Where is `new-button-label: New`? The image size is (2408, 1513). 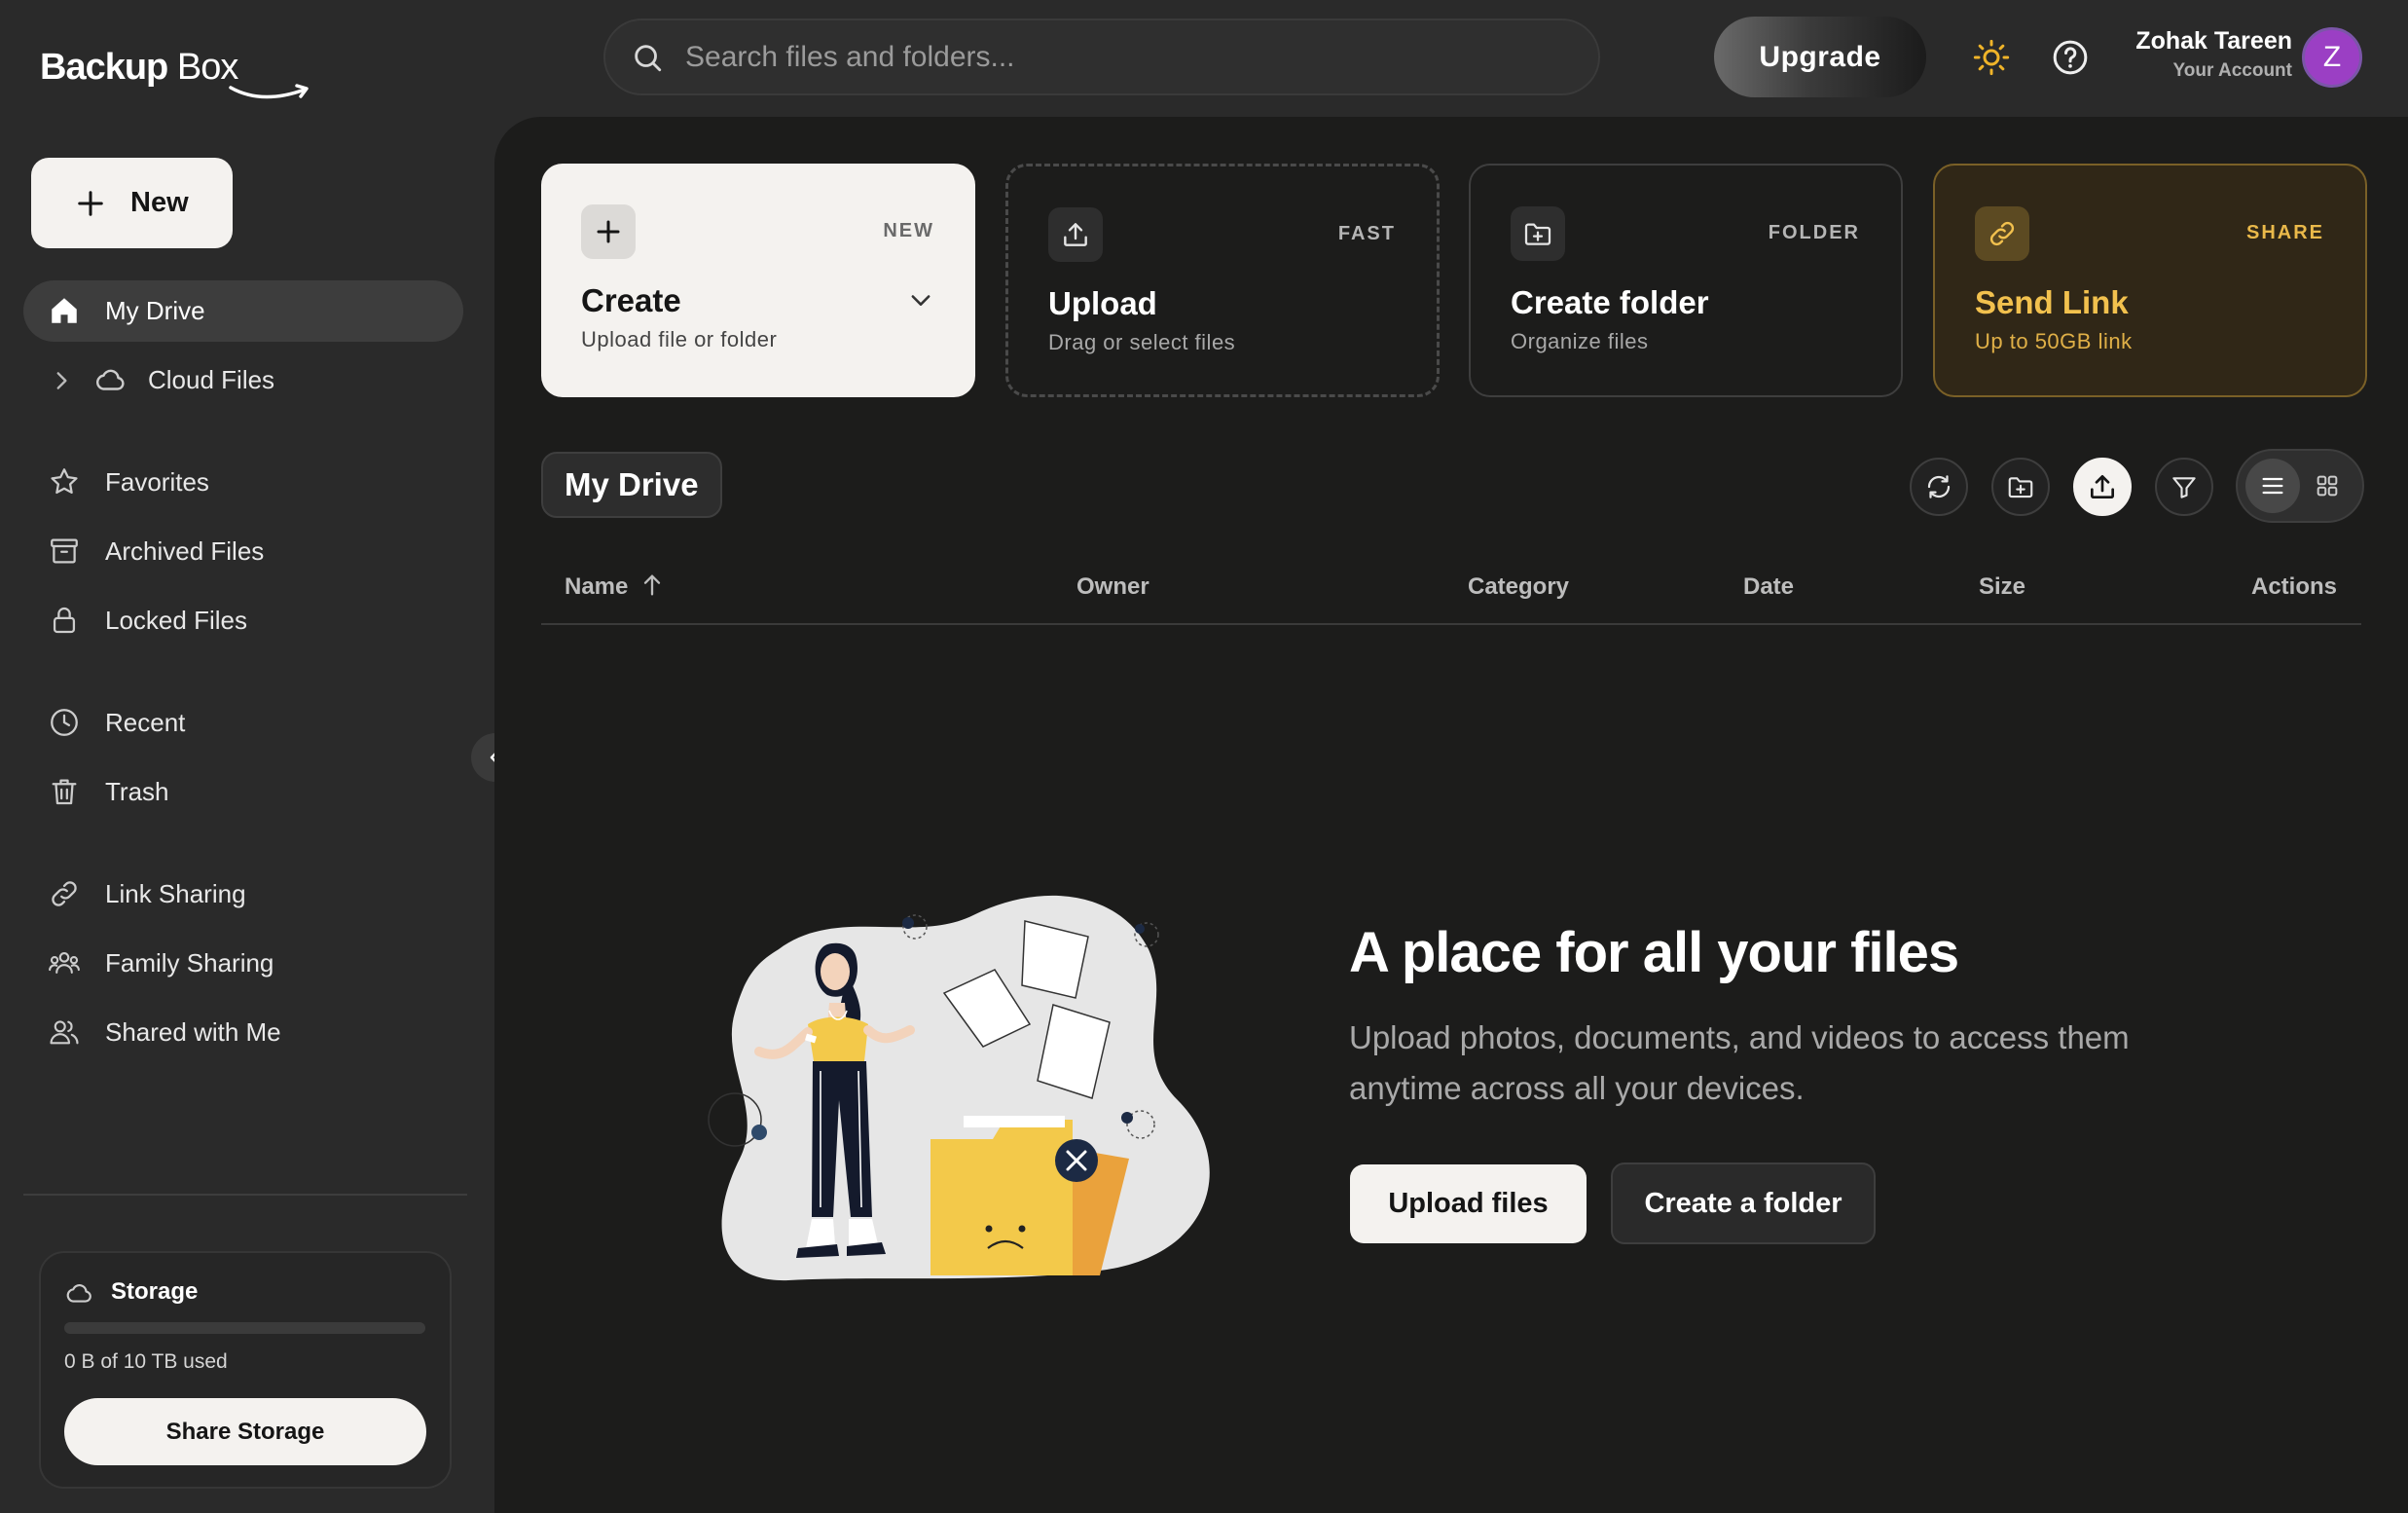
new-button-label: New is located at coordinates (159, 202).